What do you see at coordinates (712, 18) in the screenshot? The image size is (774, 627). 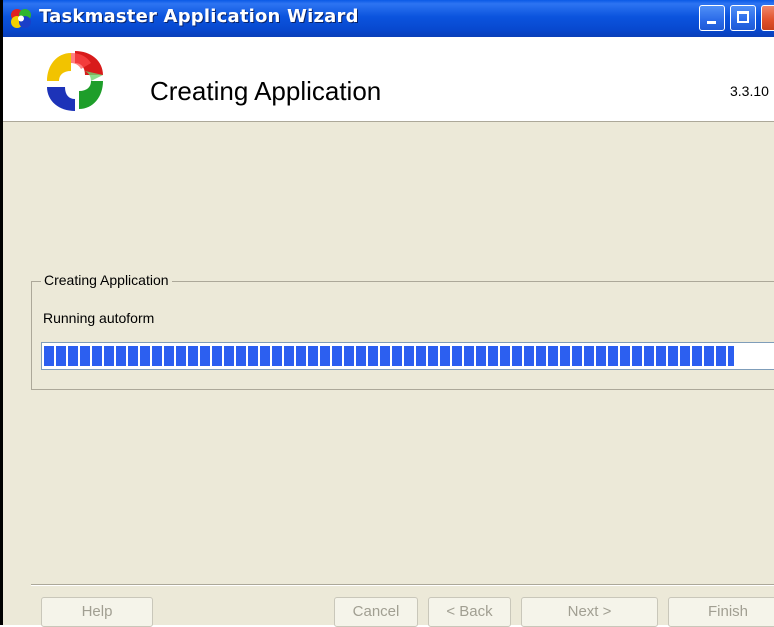 I see `minimize-button` at bounding box center [712, 18].